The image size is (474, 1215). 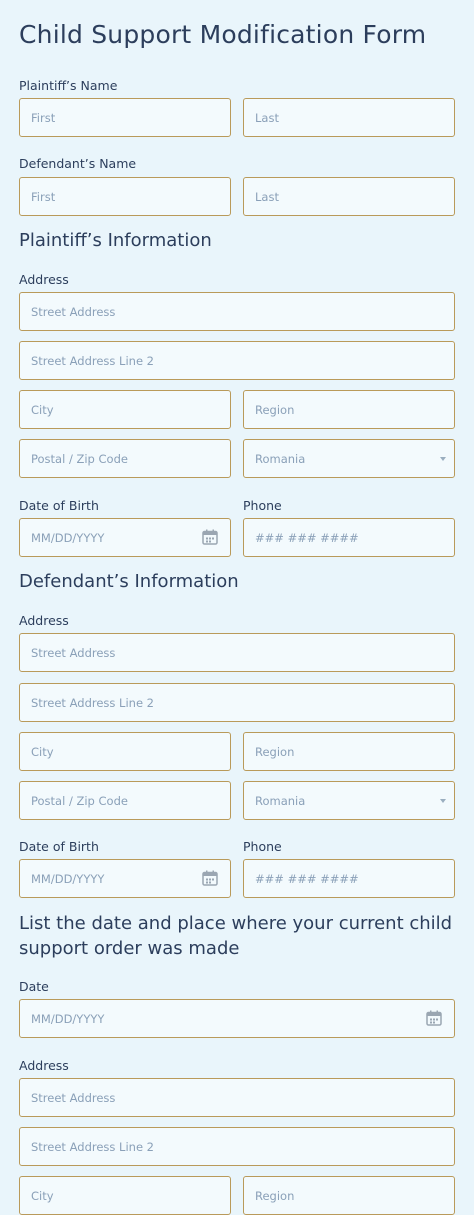 What do you see at coordinates (349, 409) in the screenshot?
I see `plaintiff-region-input: Region` at bounding box center [349, 409].